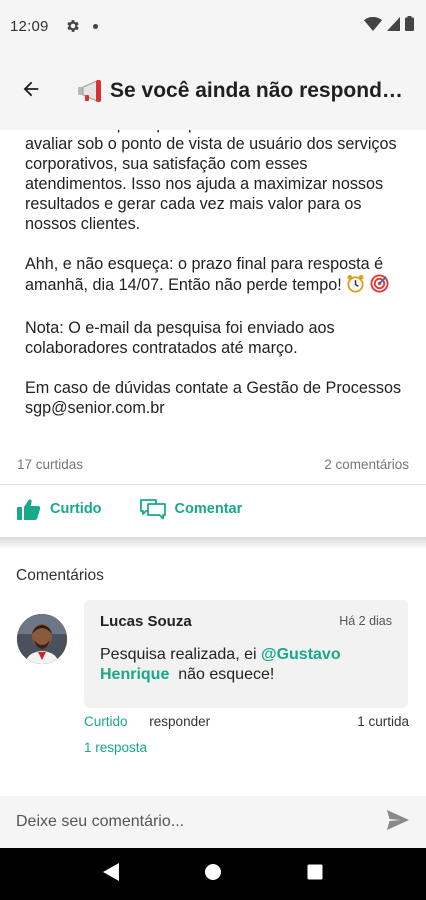 Image resolution: width=426 pixels, height=900 pixels. What do you see at coordinates (365, 621) in the screenshot?
I see `comment-timestamp: Há 2 dias` at bounding box center [365, 621].